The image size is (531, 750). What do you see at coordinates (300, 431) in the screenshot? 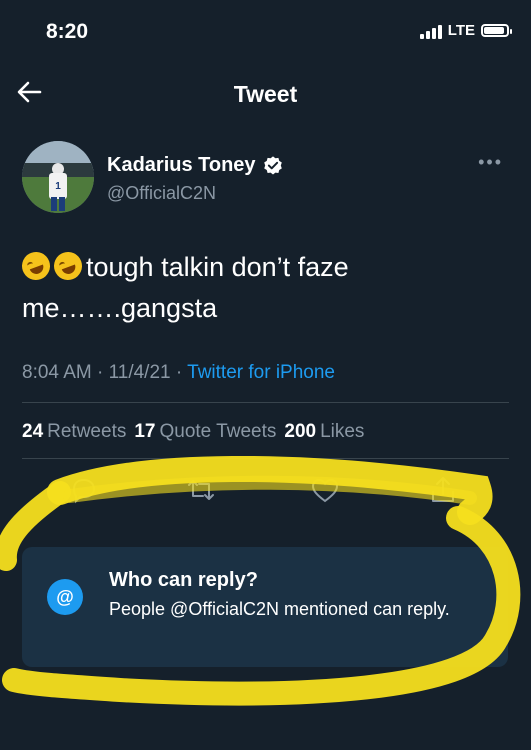
I see `likes-count: 200` at bounding box center [300, 431].